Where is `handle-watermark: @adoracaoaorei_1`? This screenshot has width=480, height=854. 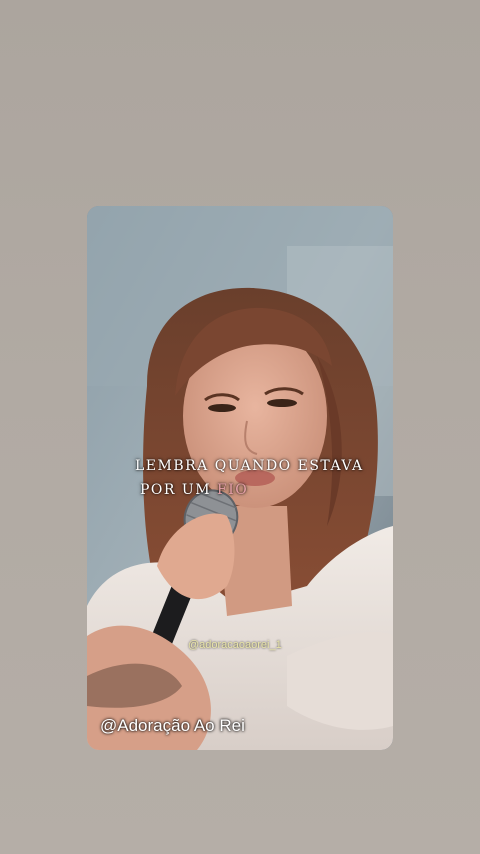
handle-watermark: @adoracaoaorei_1 is located at coordinates (235, 645).